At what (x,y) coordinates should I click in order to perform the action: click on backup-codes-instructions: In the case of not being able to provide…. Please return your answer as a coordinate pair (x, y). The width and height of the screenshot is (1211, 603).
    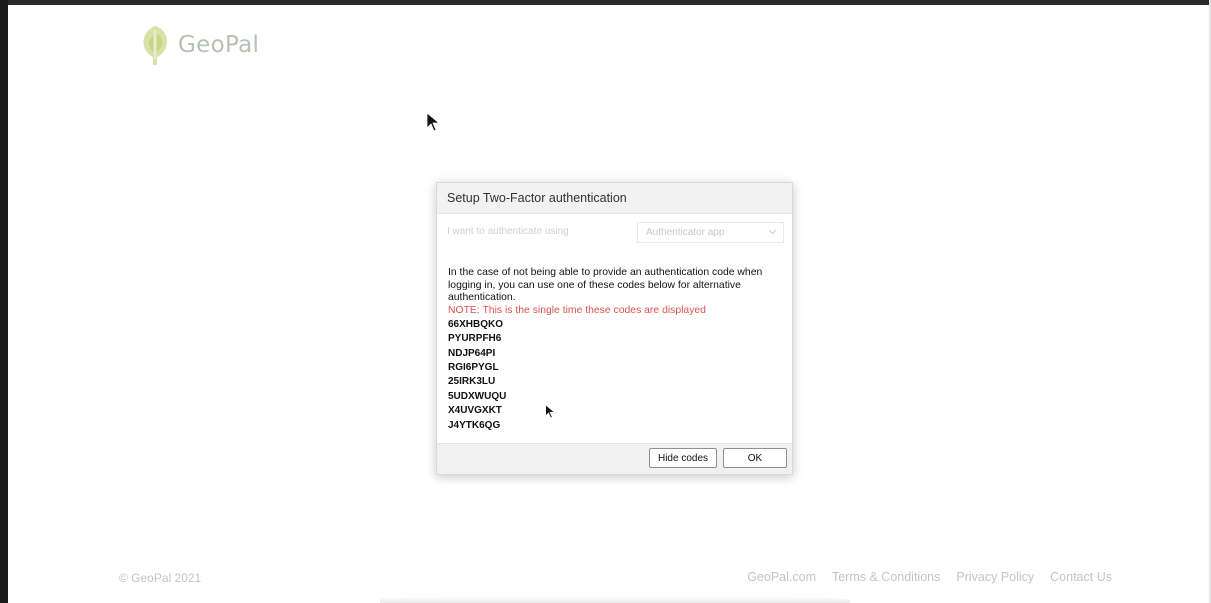
    Looking at the image, I should click on (605, 285).